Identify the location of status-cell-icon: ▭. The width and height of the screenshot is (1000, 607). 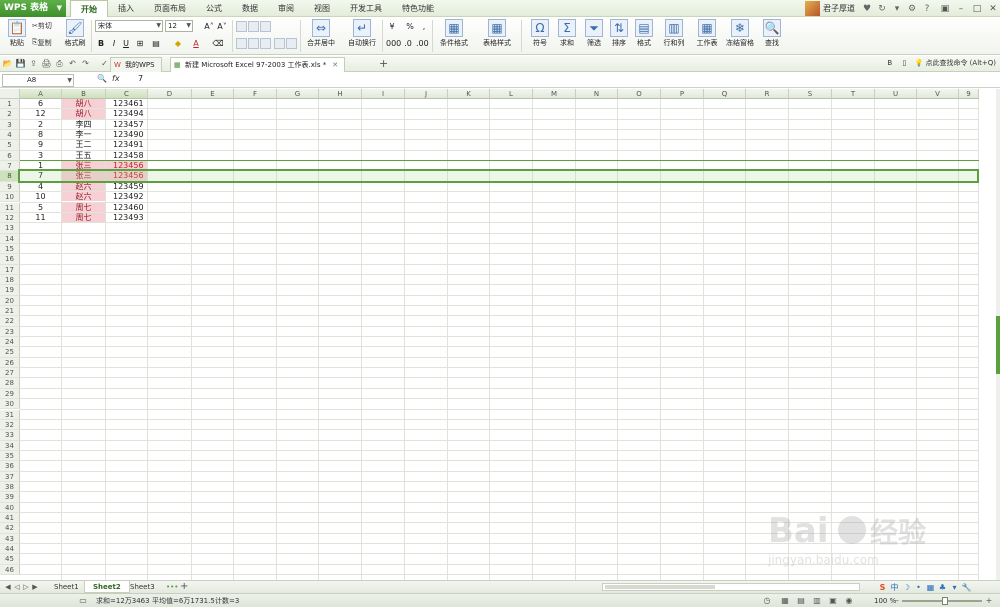
(83, 601).